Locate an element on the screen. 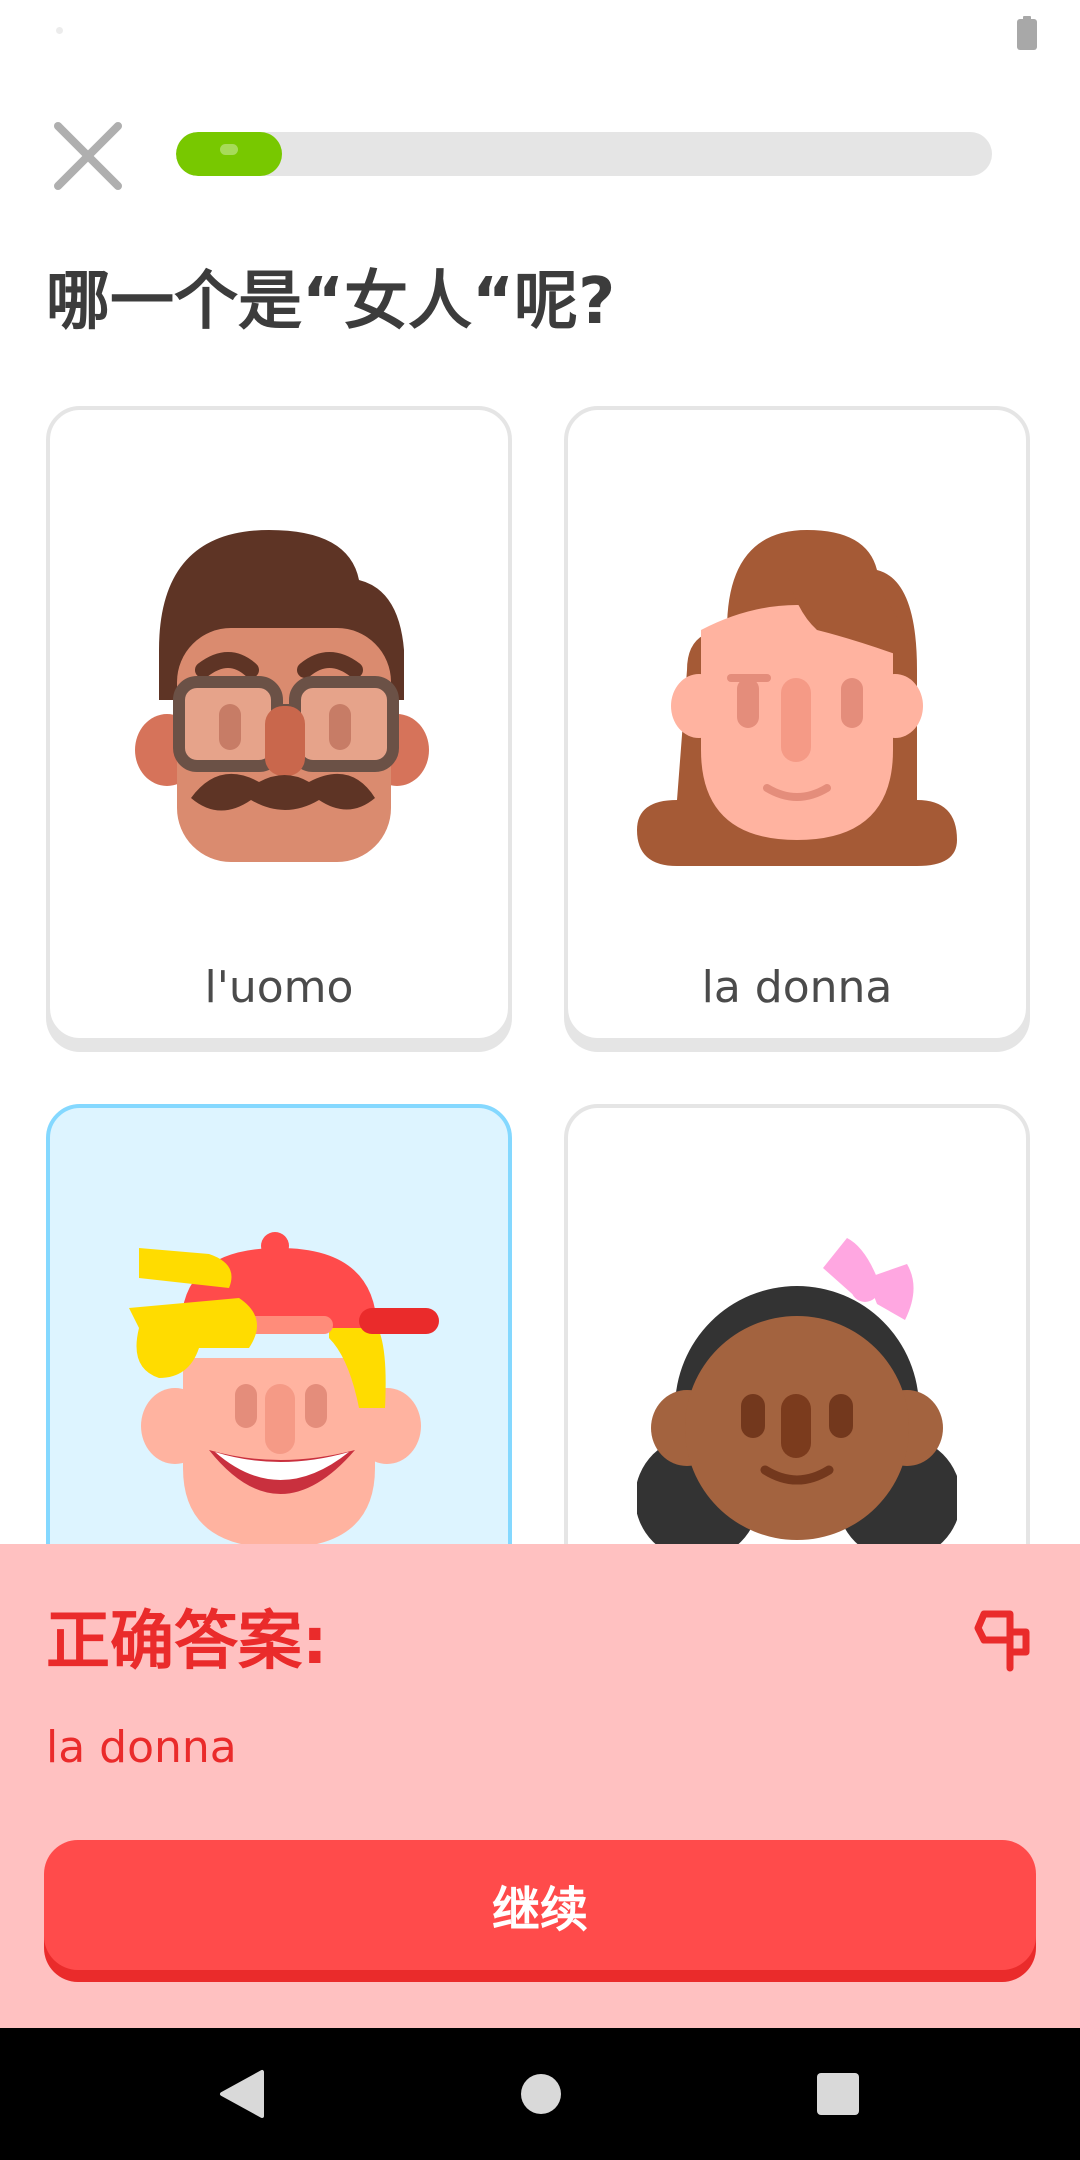 This screenshot has height=2160, width=1080. man-with-glasses-mustache-icon is located at coordinates (282, 696).